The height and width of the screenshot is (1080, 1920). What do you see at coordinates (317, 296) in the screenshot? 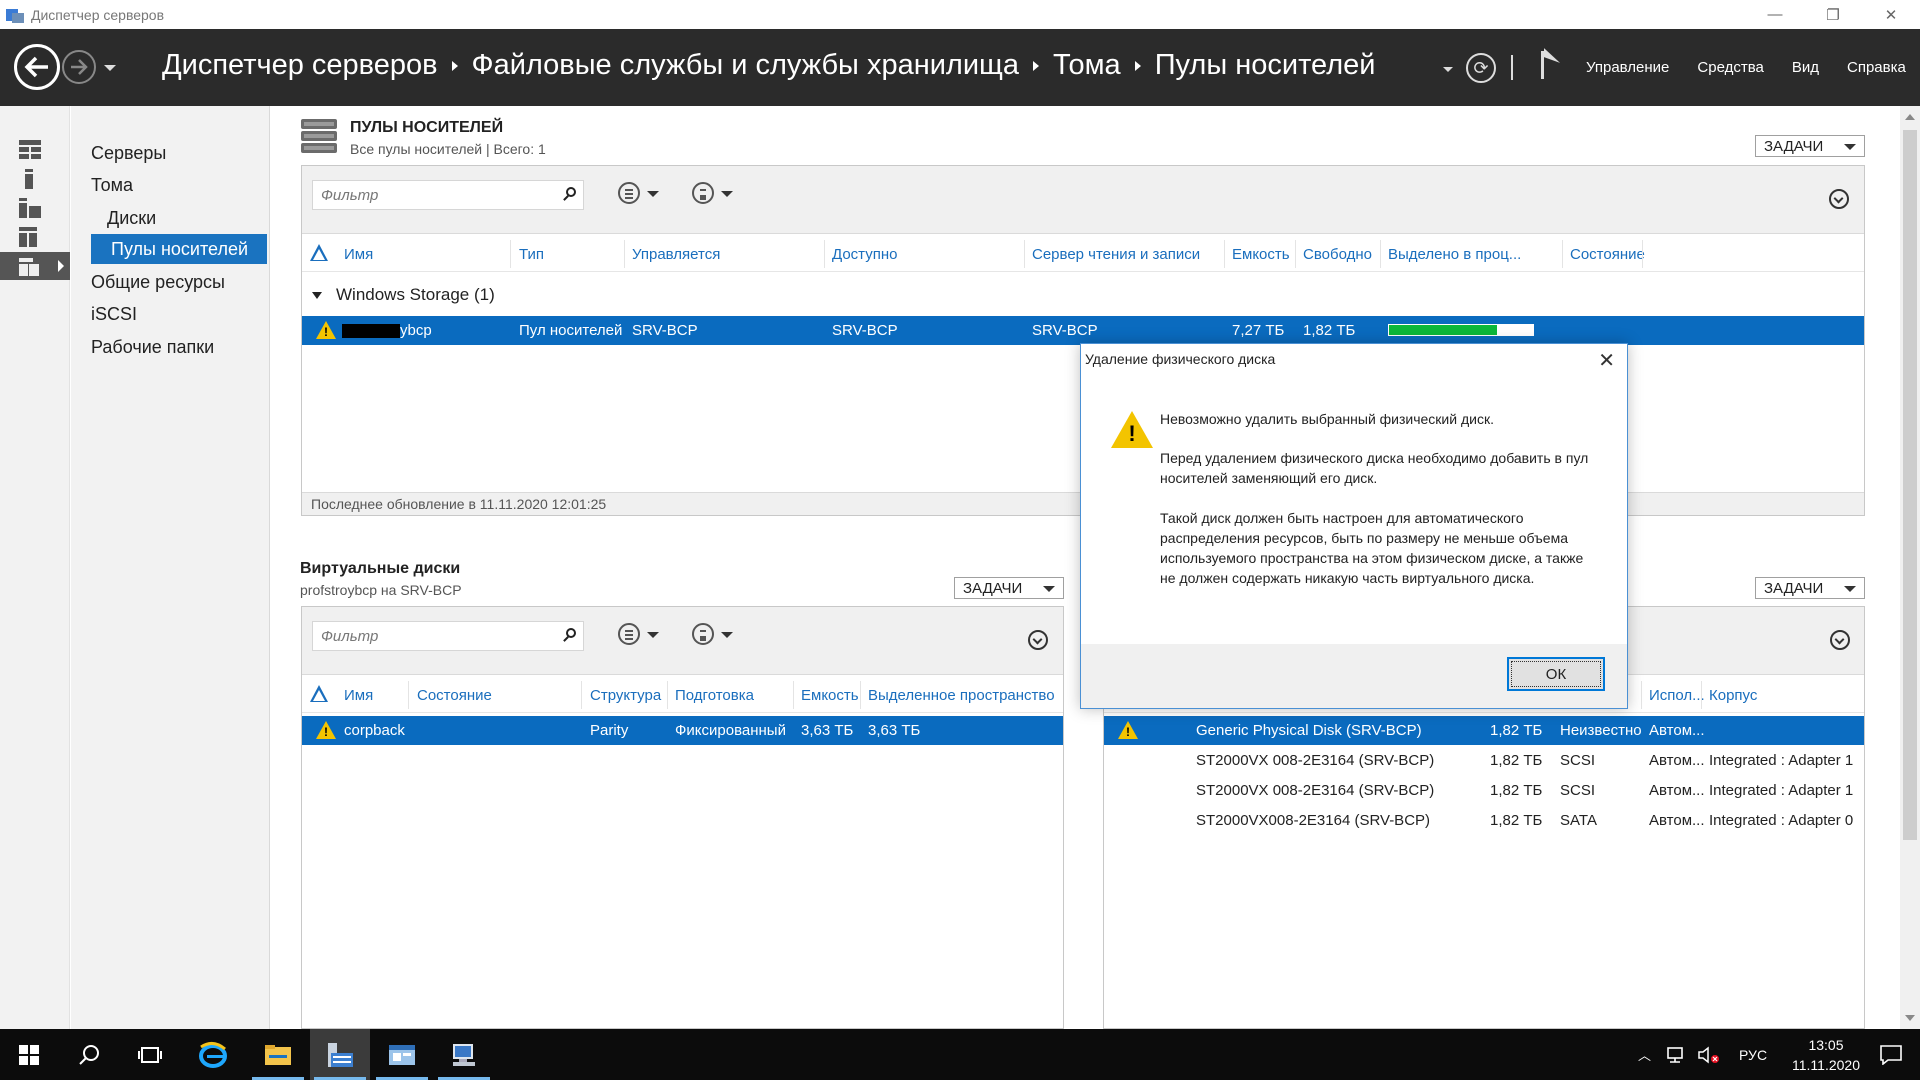
I see `collapse-triangle-icon` at bounding box center [317, 296].